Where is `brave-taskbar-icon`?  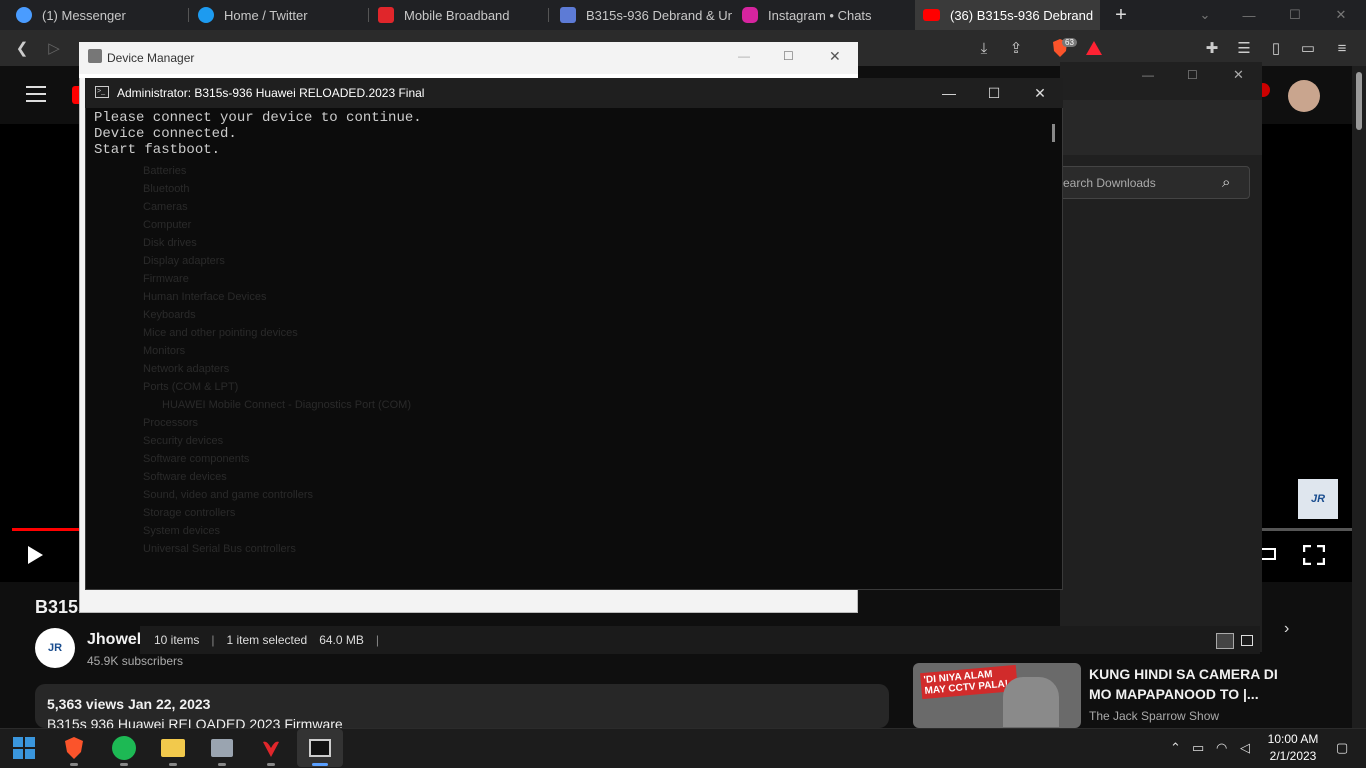
brave-taskbar-icon is located at coordinates (74, 748).